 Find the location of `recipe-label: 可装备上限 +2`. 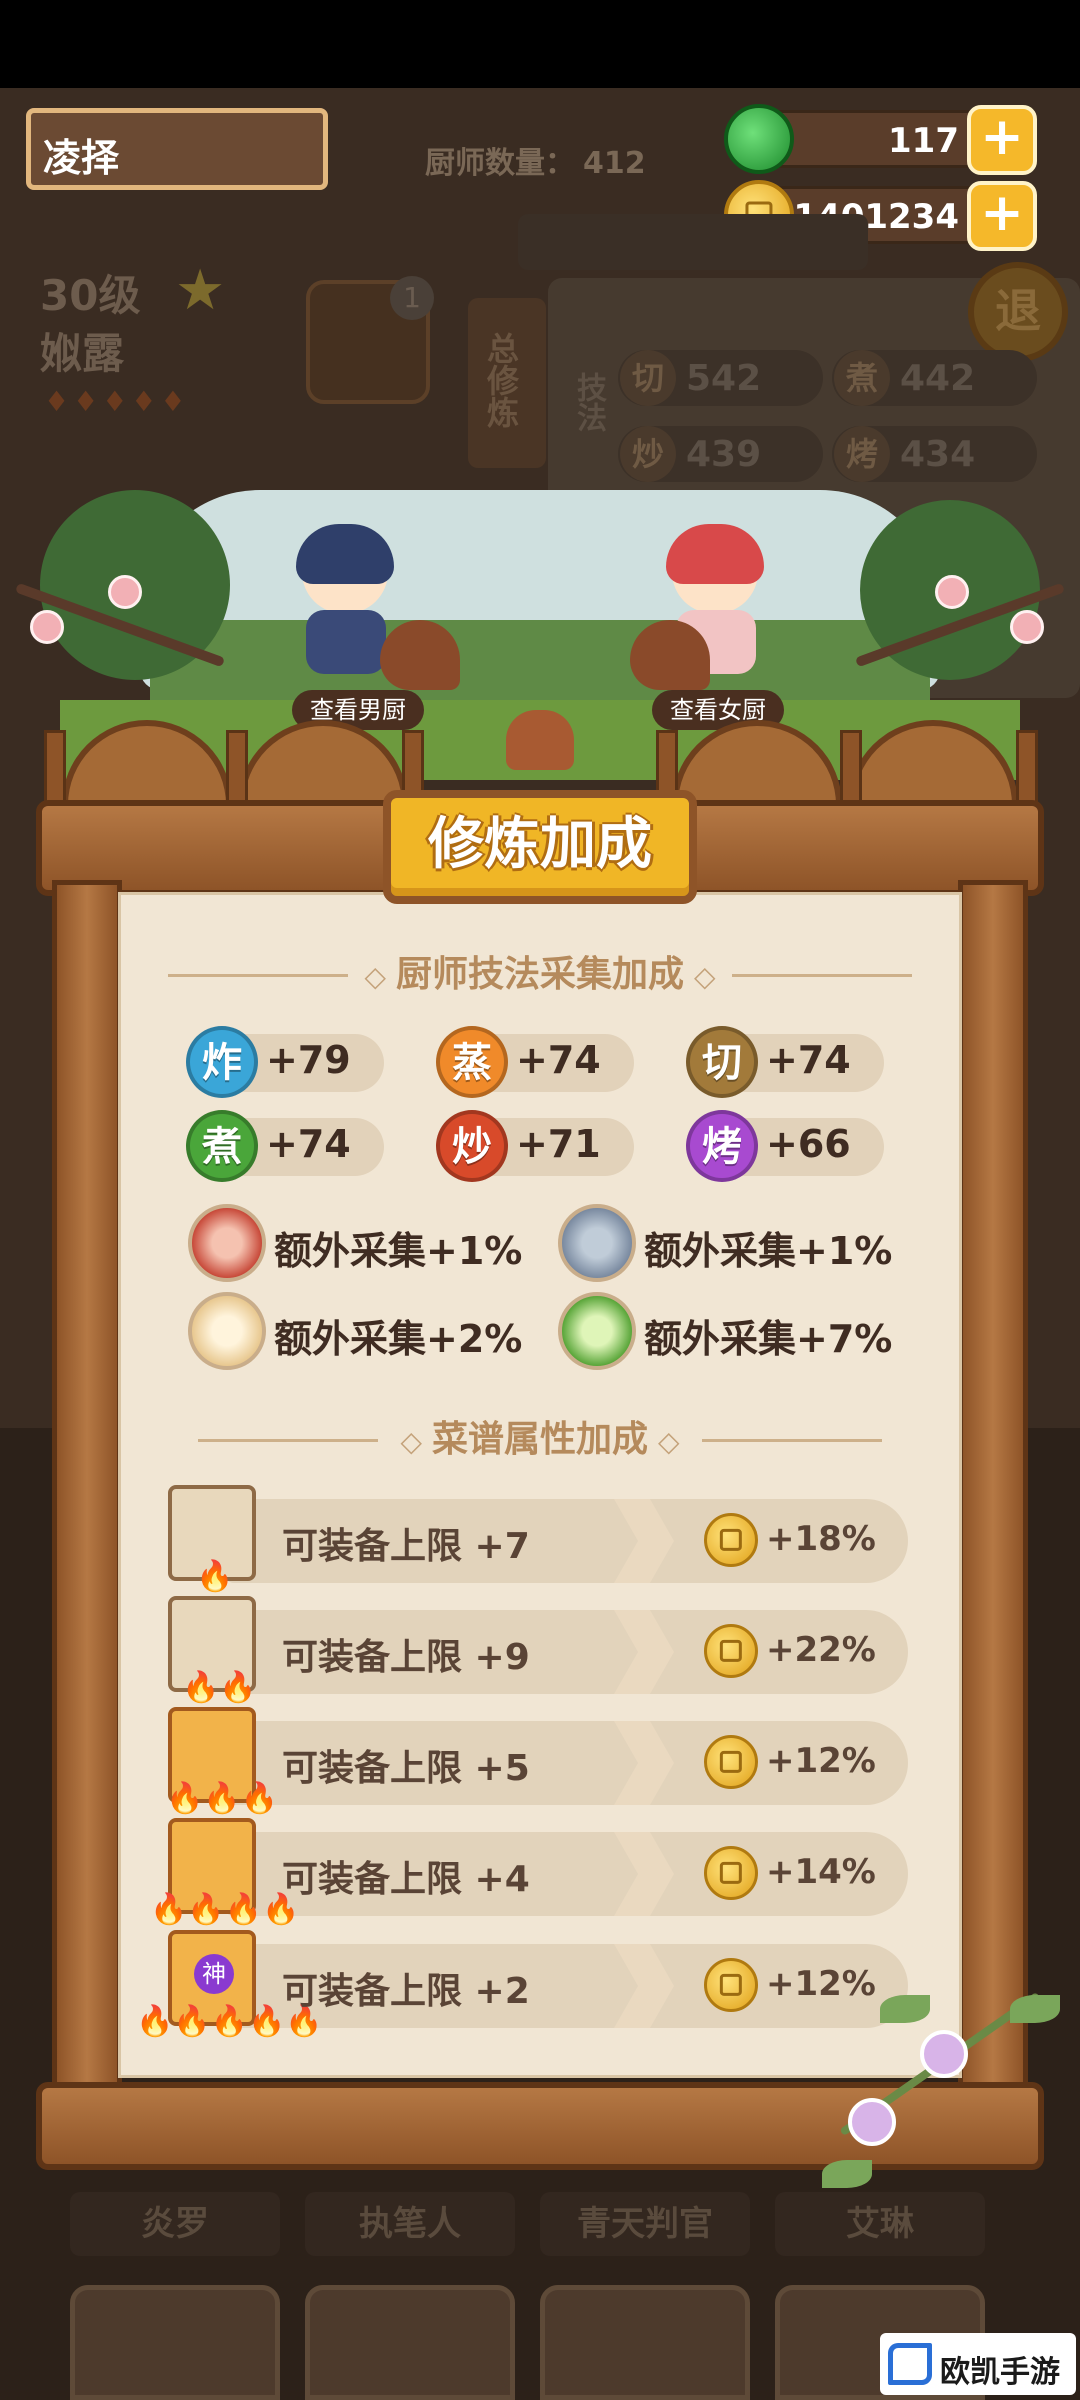

recipe-label: 可装备上限 +2 is located at coordinates (406, 1991).